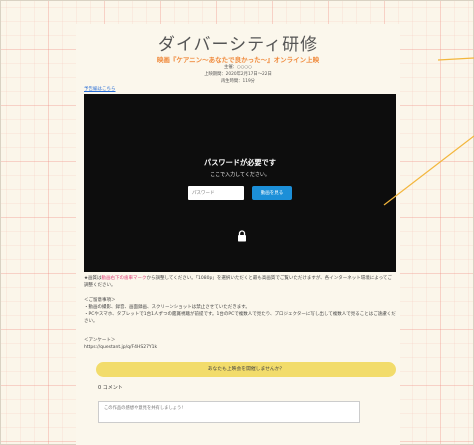 The height and width of the screenshot is (445, 474). What do you see at coordinates (100, 89) in the screenshot?
I see `trailer-link: 予告編はこちら` at bounding box center [100, 89].